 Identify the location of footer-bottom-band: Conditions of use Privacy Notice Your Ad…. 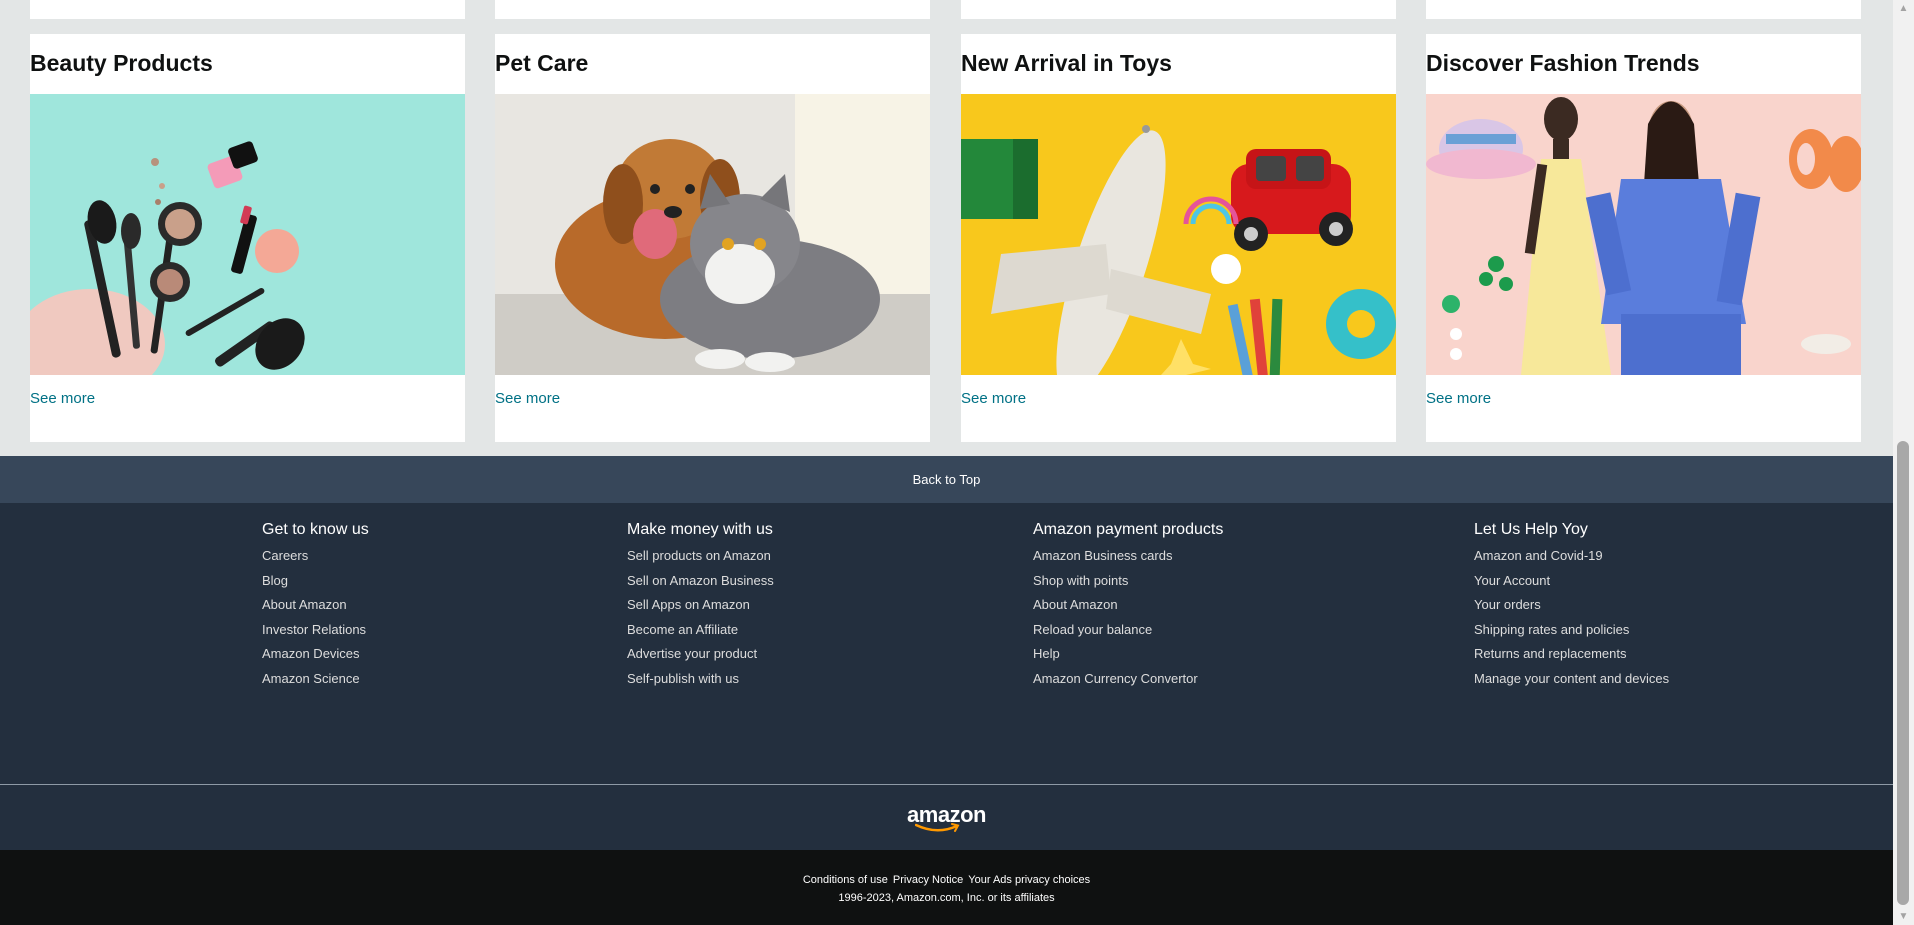
(946, 887).